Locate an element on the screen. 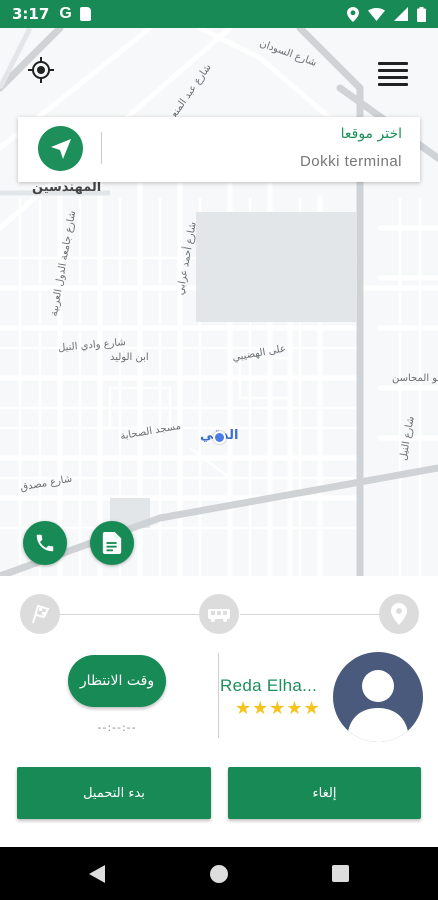  start-loading-button: بدء التحميل is located at coordinates (114, 793).